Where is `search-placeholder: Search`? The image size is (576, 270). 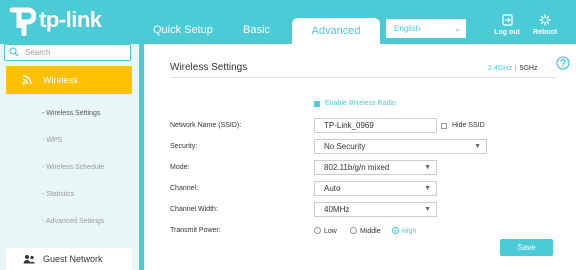 search-placeholder: Search is located at coordinates (38, 52).